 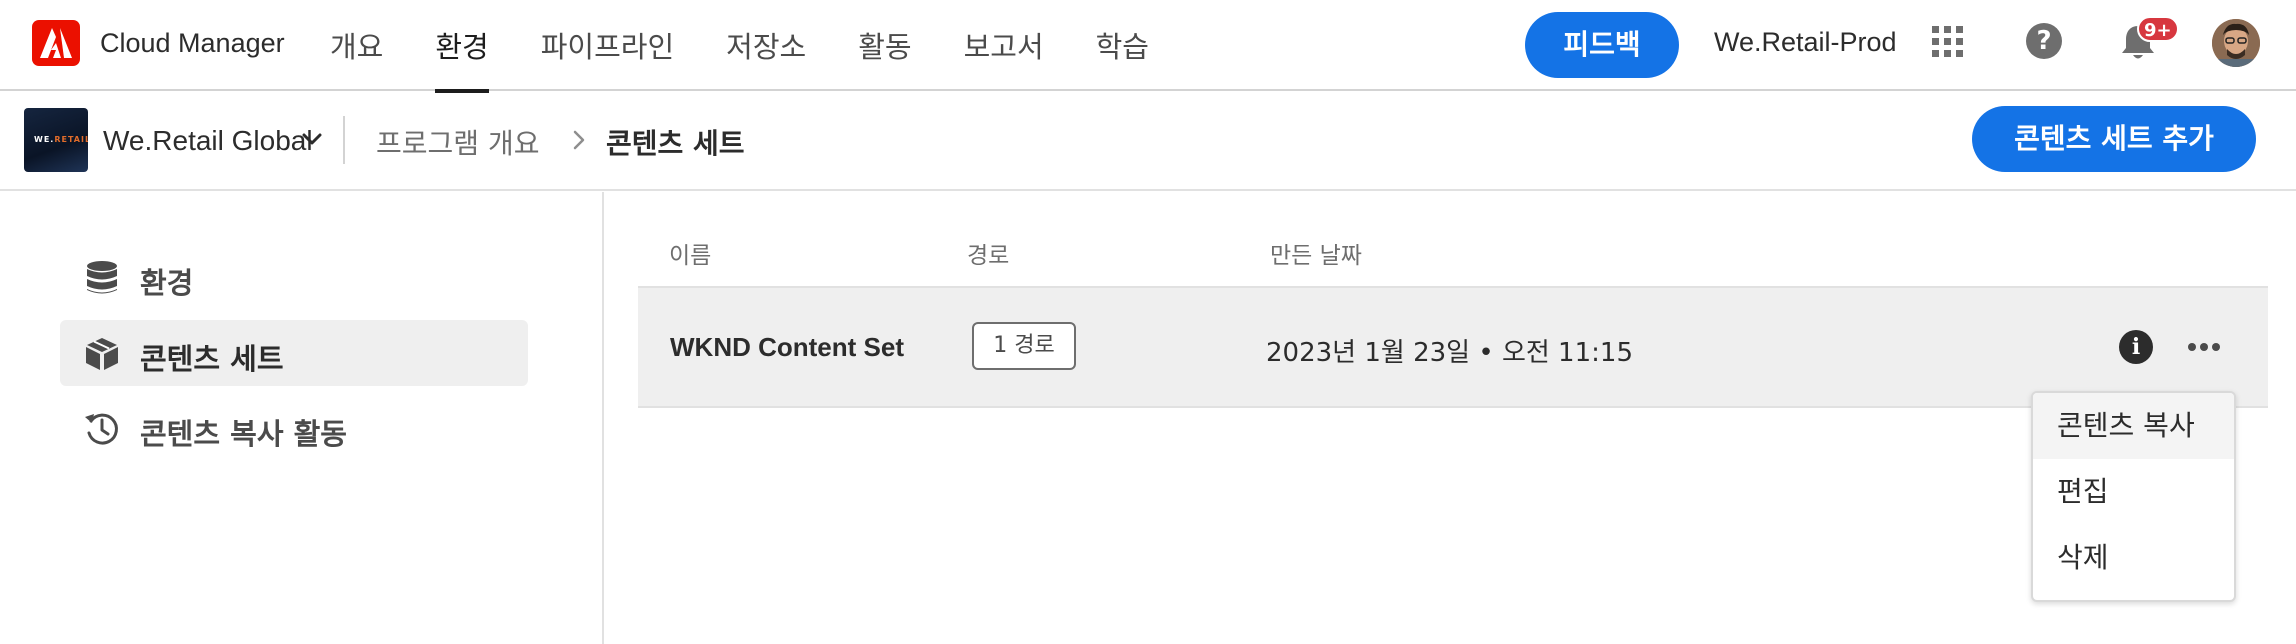 I want to click on column-header-path: 경로, so click(x=988, y=253).